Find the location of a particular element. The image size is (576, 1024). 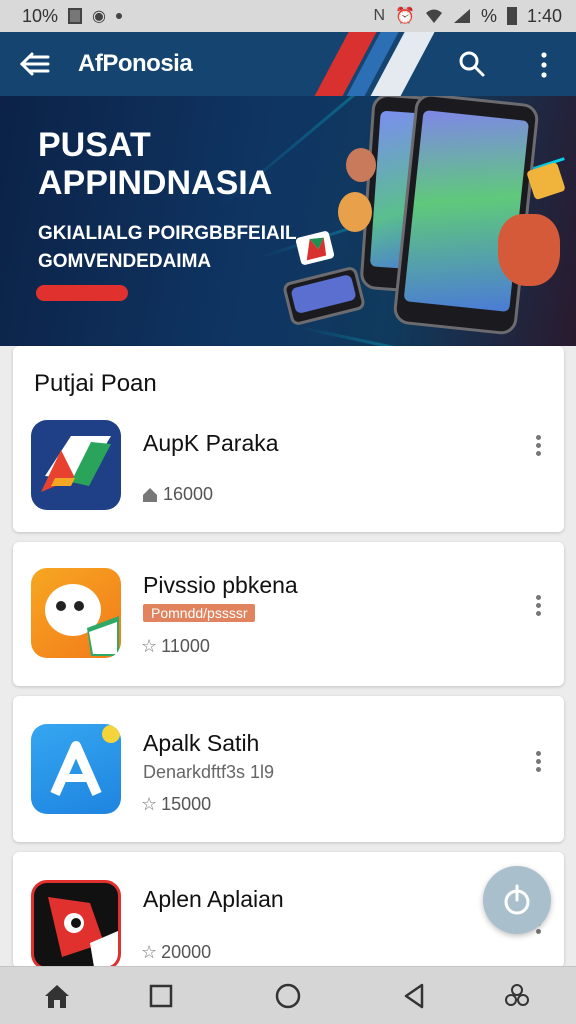

app-card: Apalk Satih Denarkdftf3s 1l9 ☆ 15000 is located at coordinates (288, 769).